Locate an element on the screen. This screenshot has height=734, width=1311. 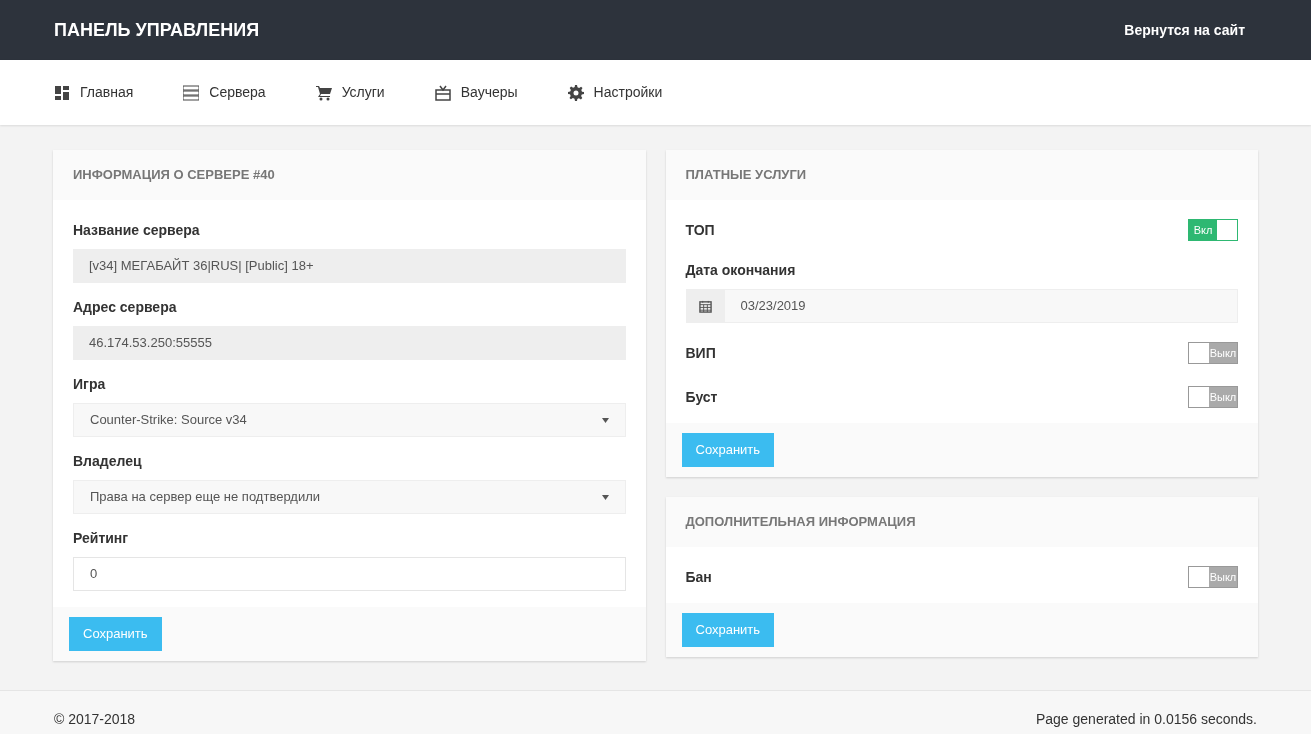
nav-item: Настройки is located at coordinates (615, 92).